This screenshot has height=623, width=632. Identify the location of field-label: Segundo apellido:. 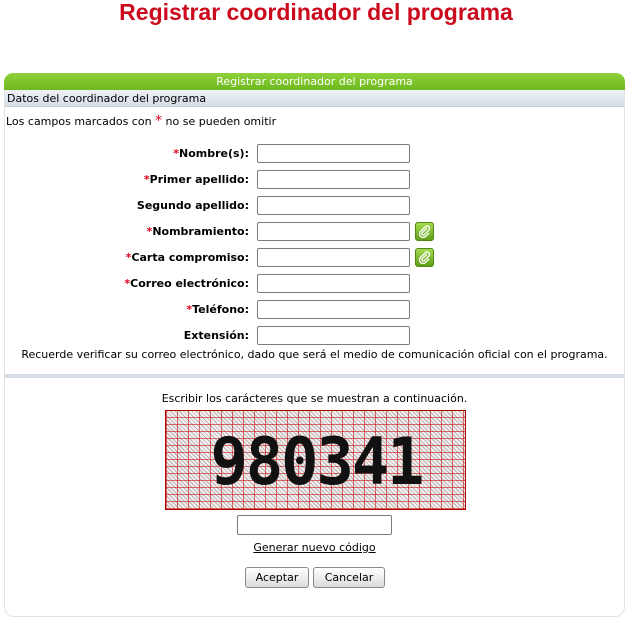
(192, 205).